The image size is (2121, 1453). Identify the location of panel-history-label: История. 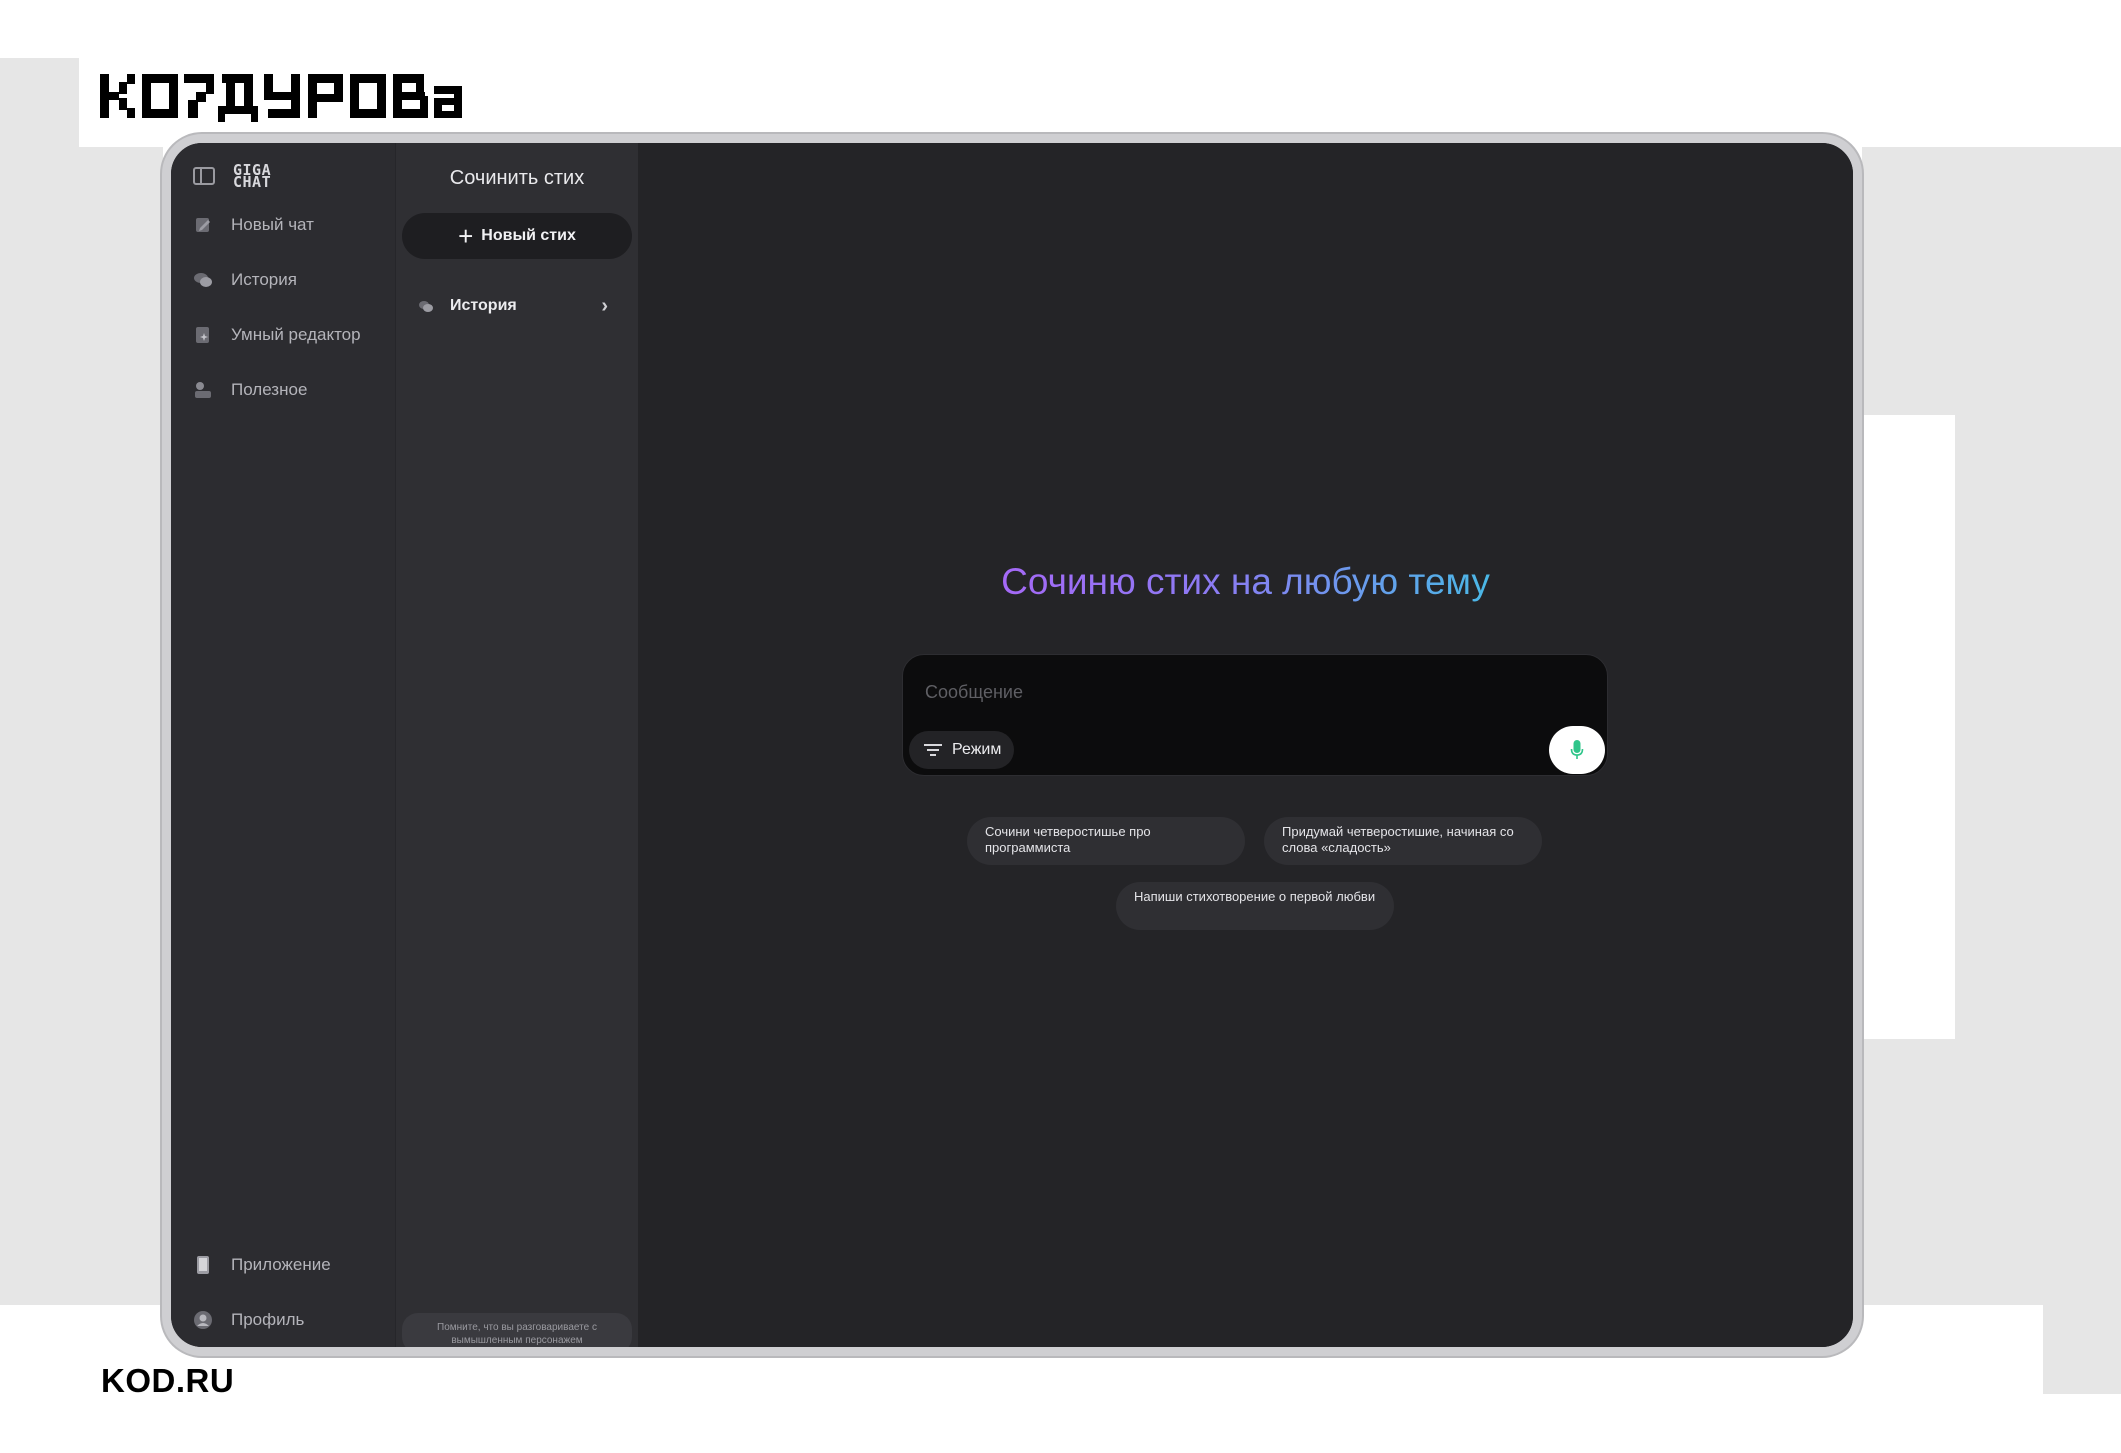
(483, 305).